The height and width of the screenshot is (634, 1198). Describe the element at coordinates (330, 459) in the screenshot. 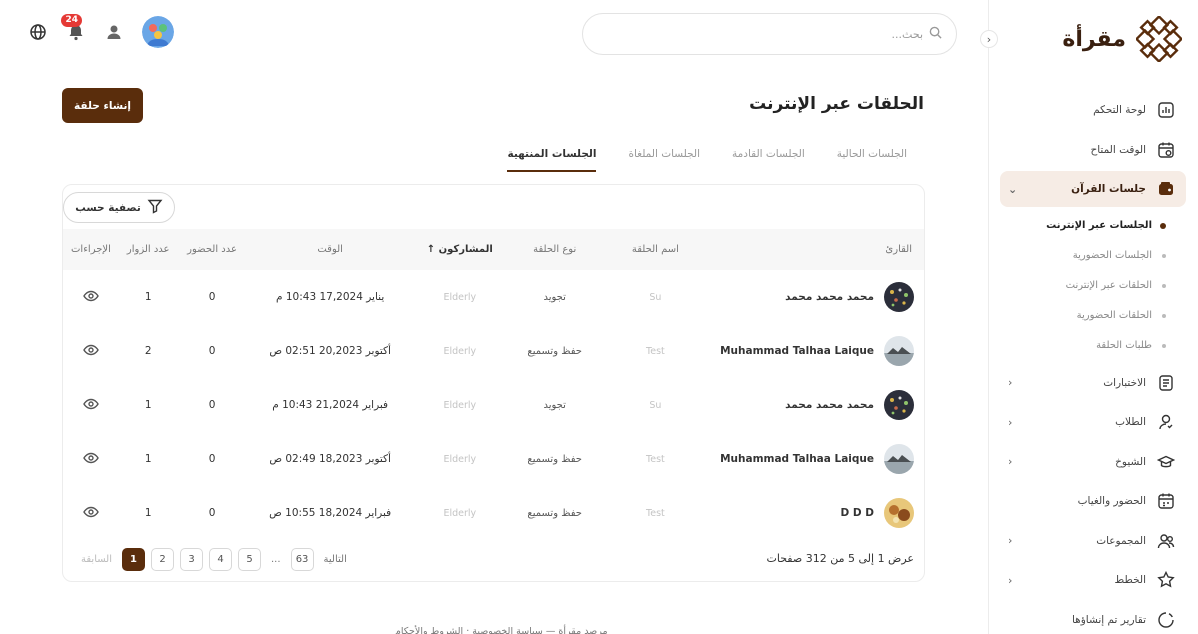

I see `time-cell: أكتوبر 18,2023 02:49 ص` at that location.